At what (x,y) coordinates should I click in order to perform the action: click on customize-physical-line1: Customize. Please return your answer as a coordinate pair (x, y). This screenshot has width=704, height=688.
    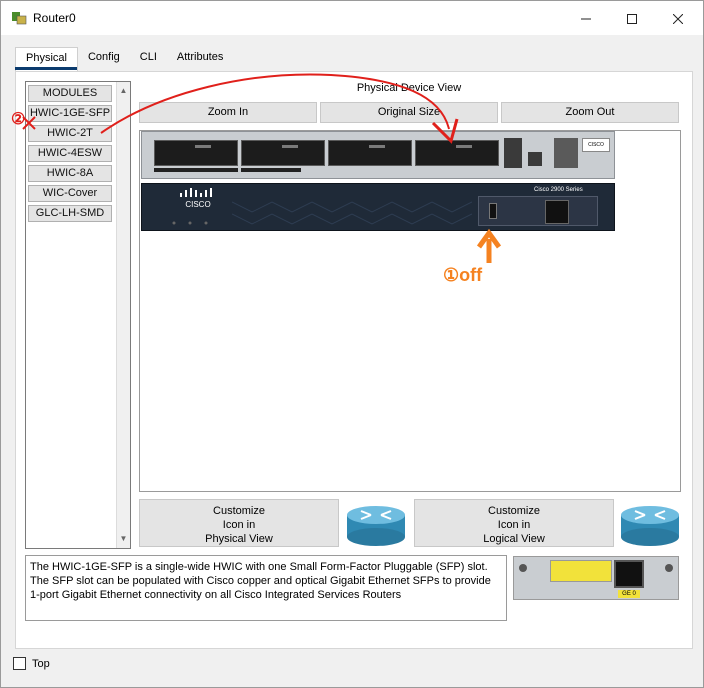
    Looking at the image, I should click on (239, 511).